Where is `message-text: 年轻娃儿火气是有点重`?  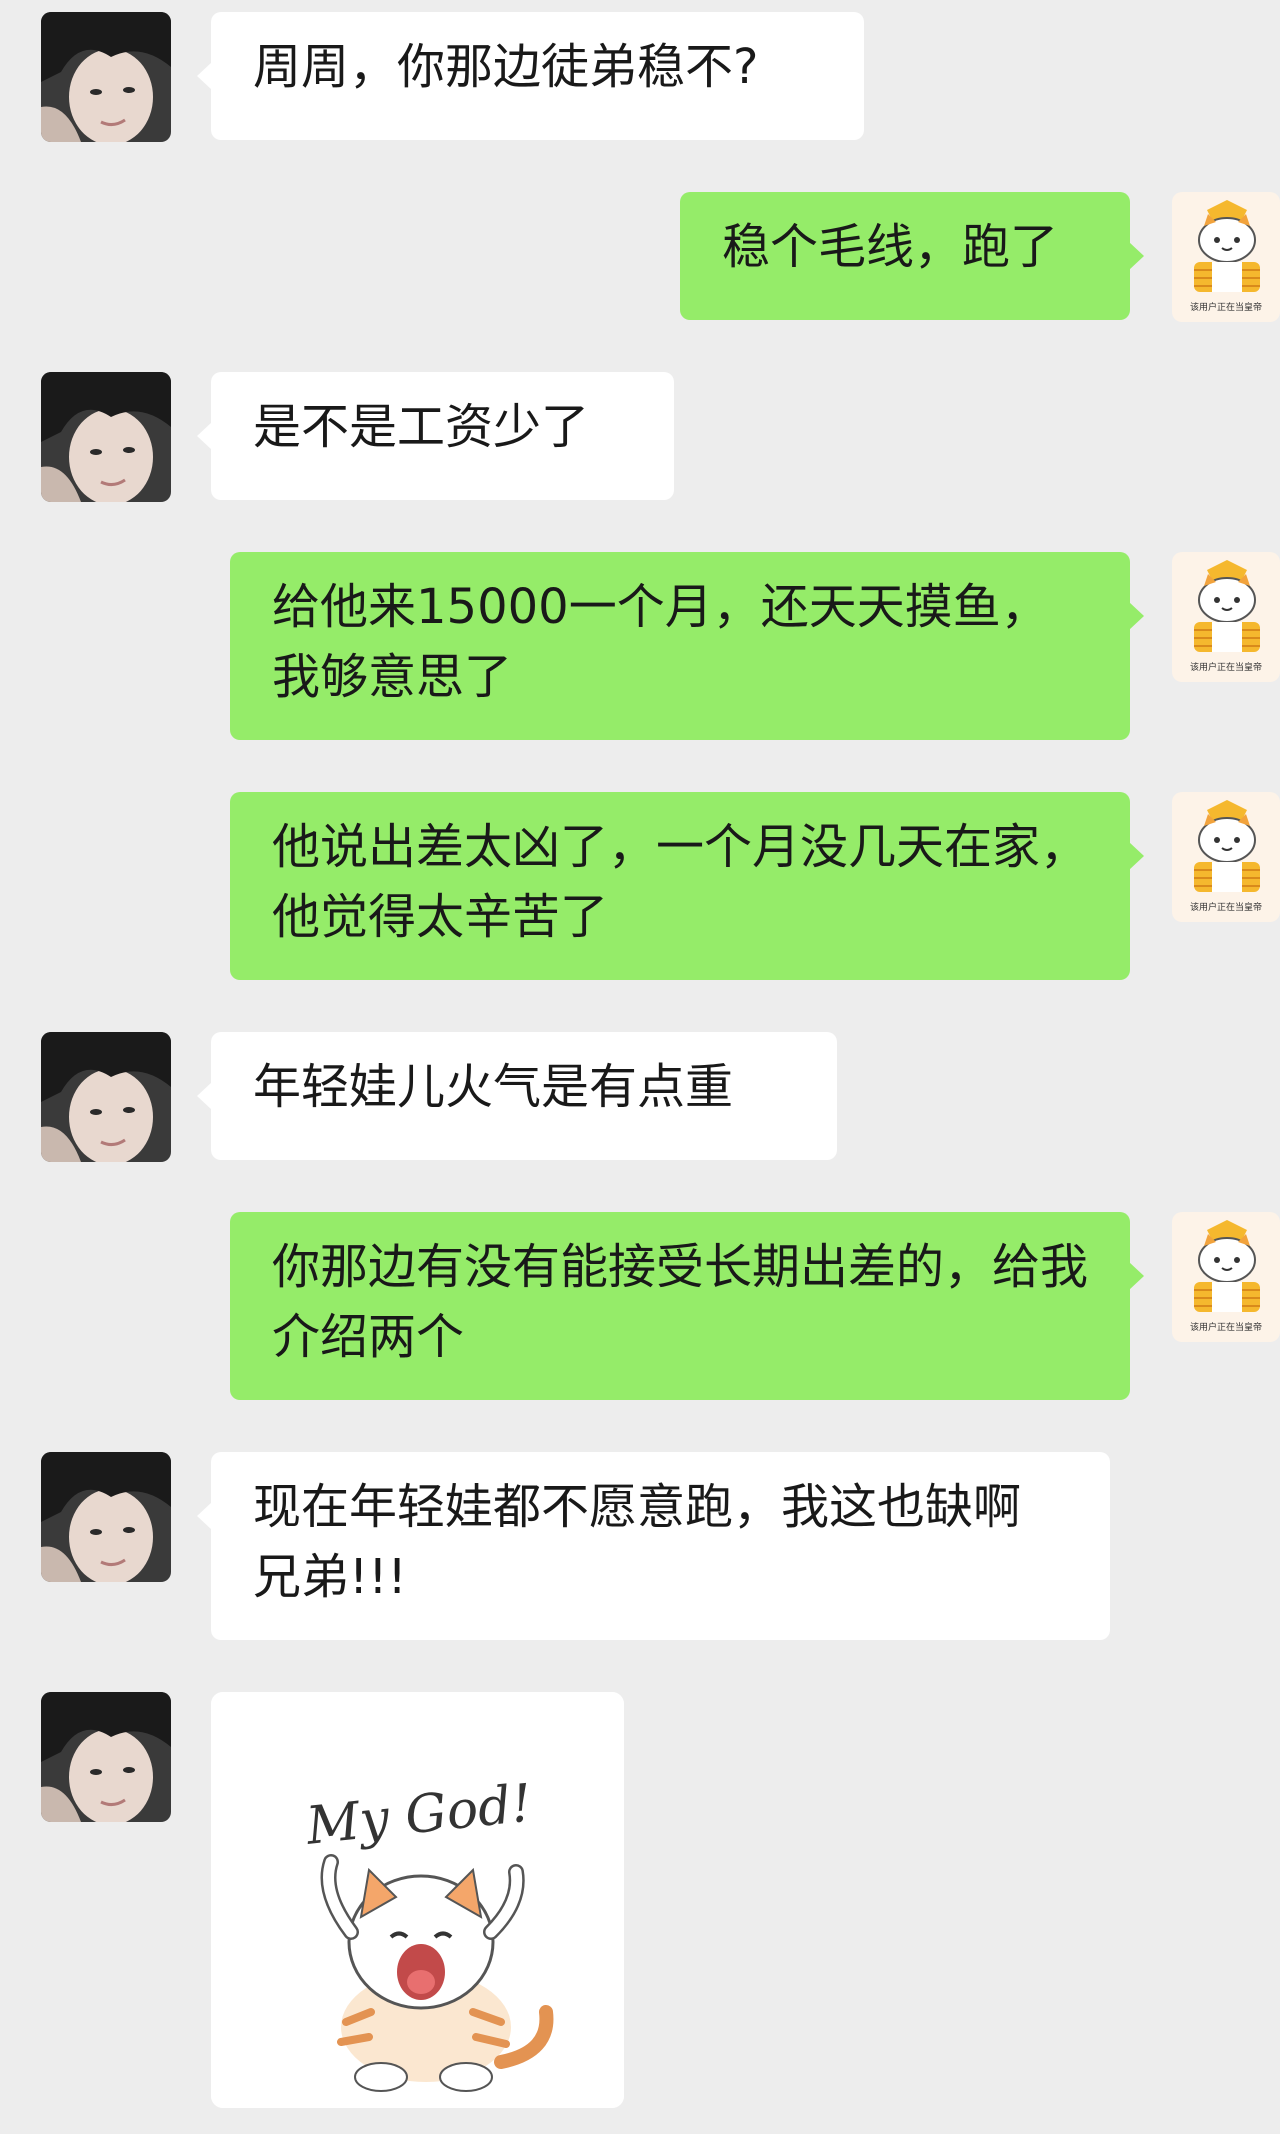
message-text: 年轻娃儿火气是有点重 is located at coordinates (493, 1087).